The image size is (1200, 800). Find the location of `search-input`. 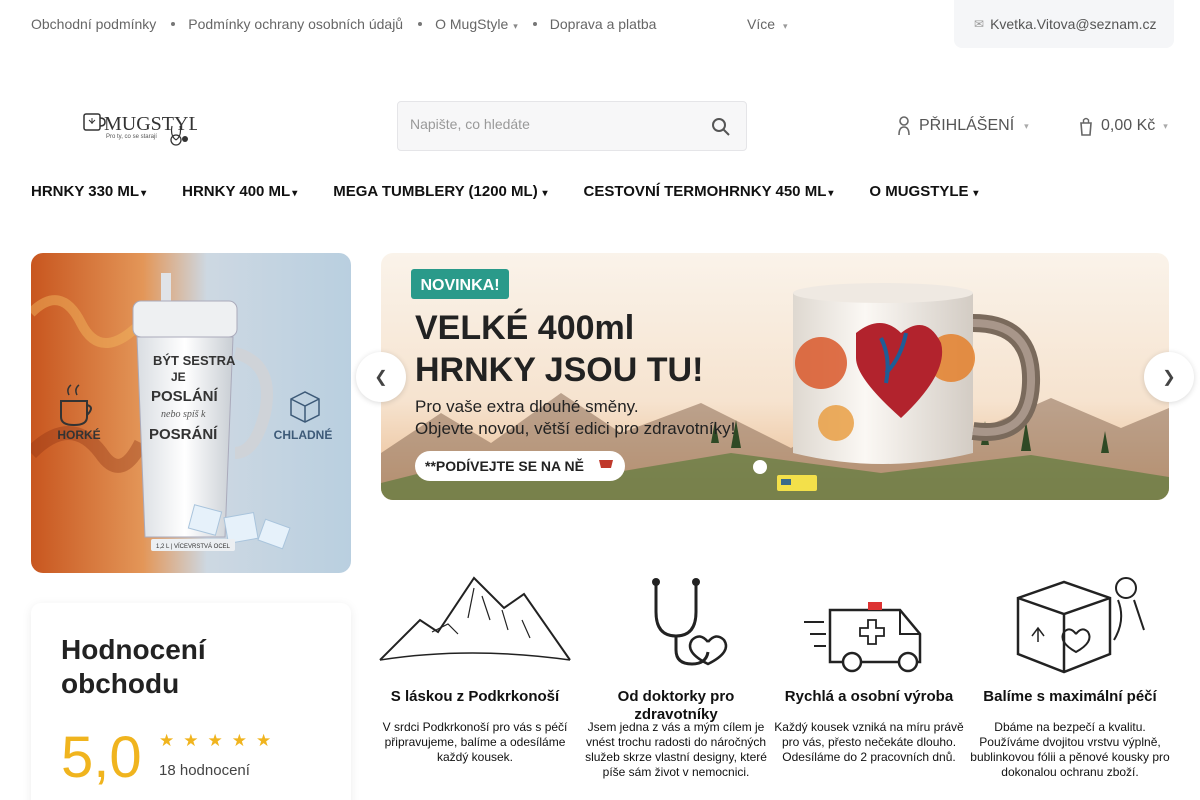

search-input is located at coordinates (550, 124).